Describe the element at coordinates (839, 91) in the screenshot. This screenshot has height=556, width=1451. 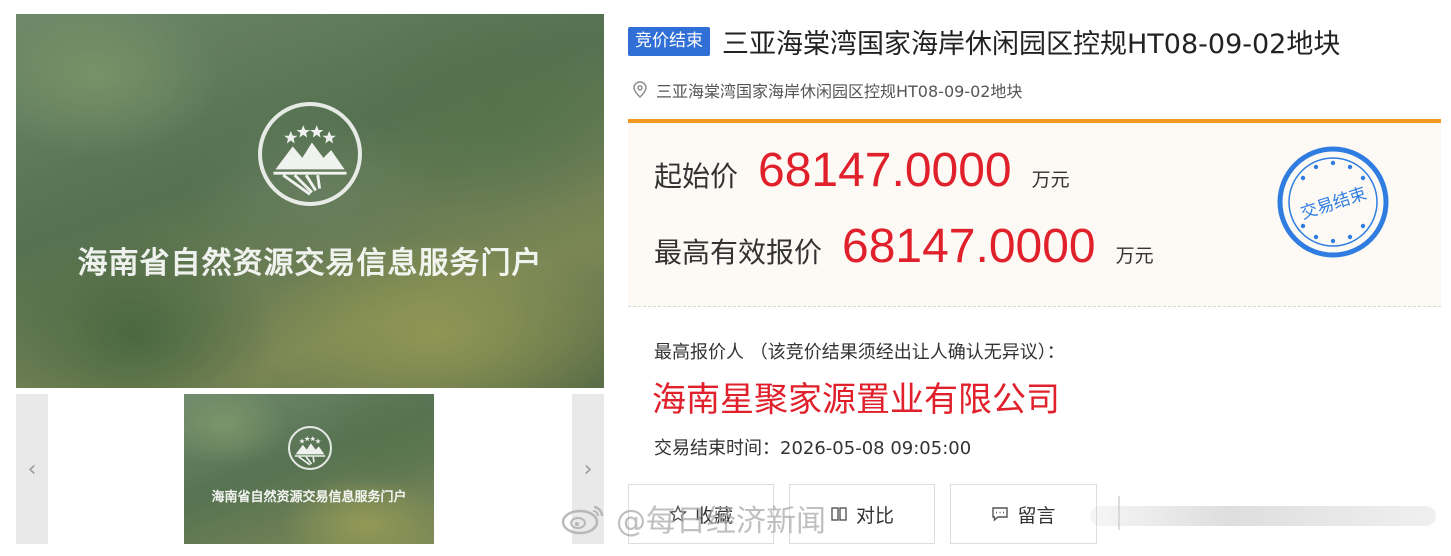
I see `location-text: 三亚海棠湾国家海岸休闲园区控规HT08-09-02地块` at that location.